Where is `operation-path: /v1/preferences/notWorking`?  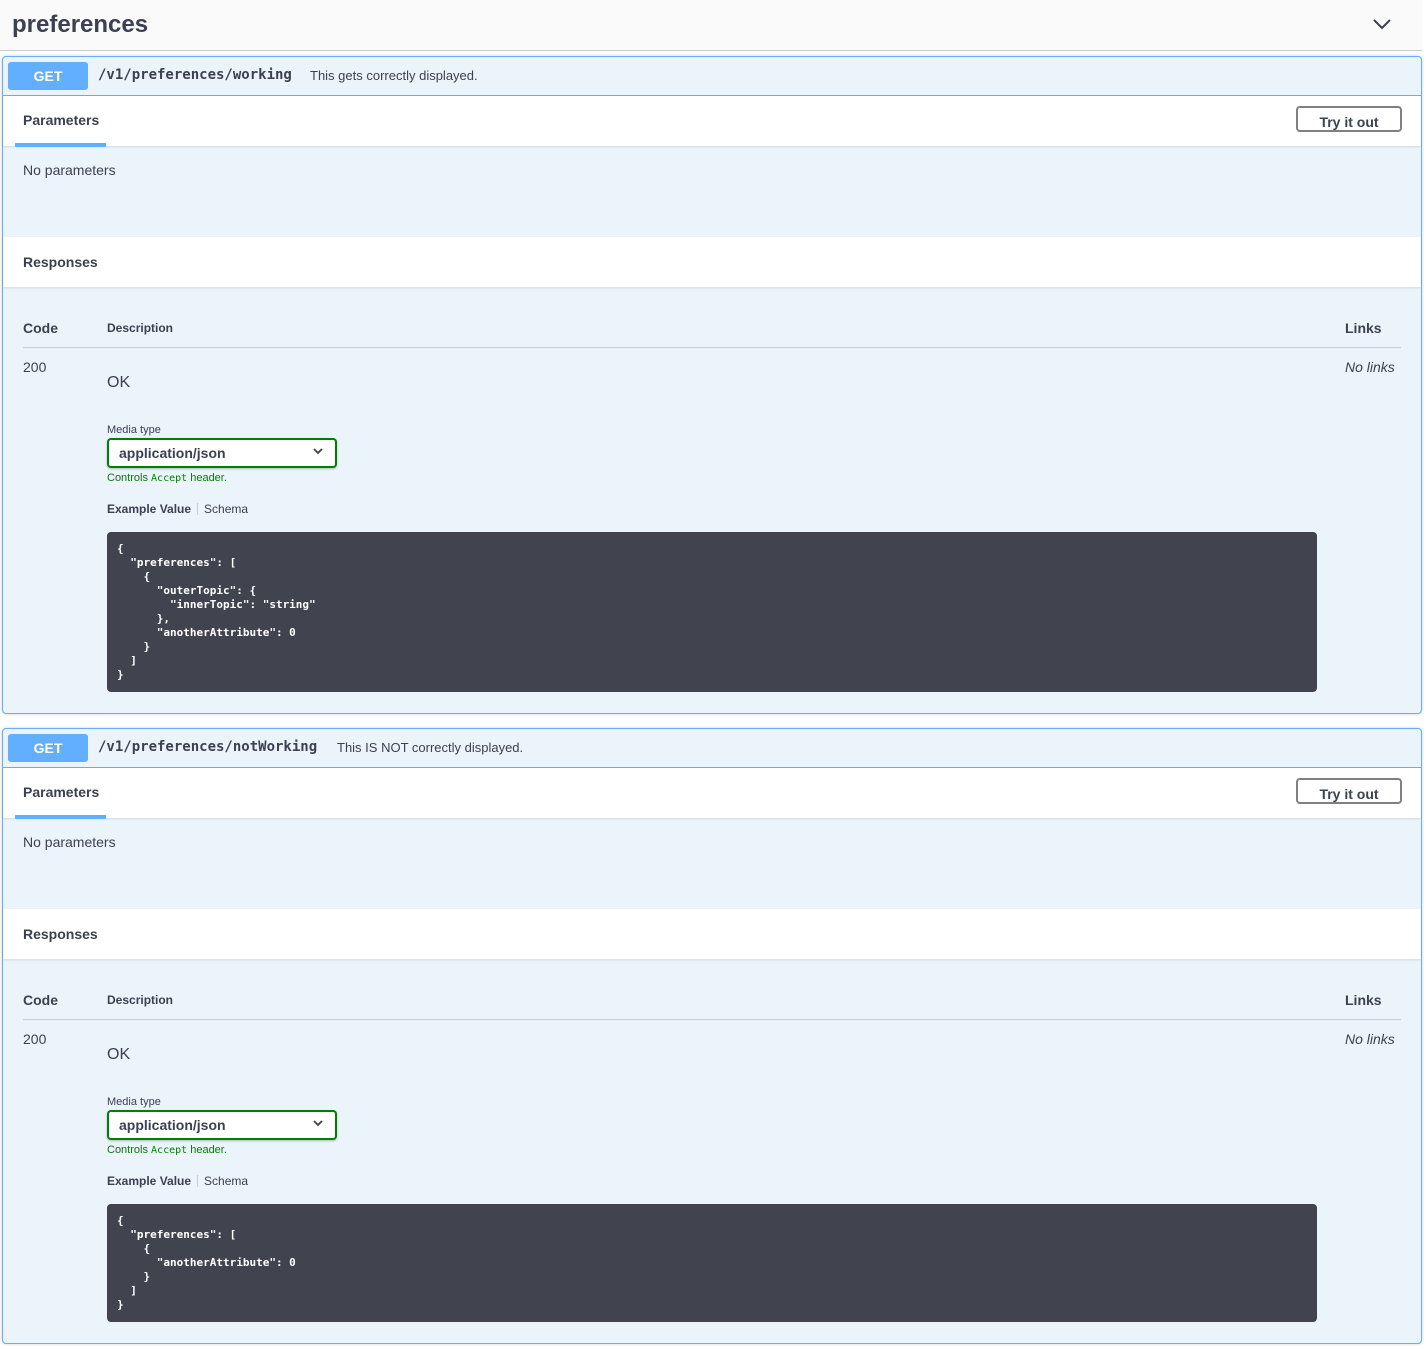 operation-path: /v1/preferences/notWorking is located at coordinates (208, 747).